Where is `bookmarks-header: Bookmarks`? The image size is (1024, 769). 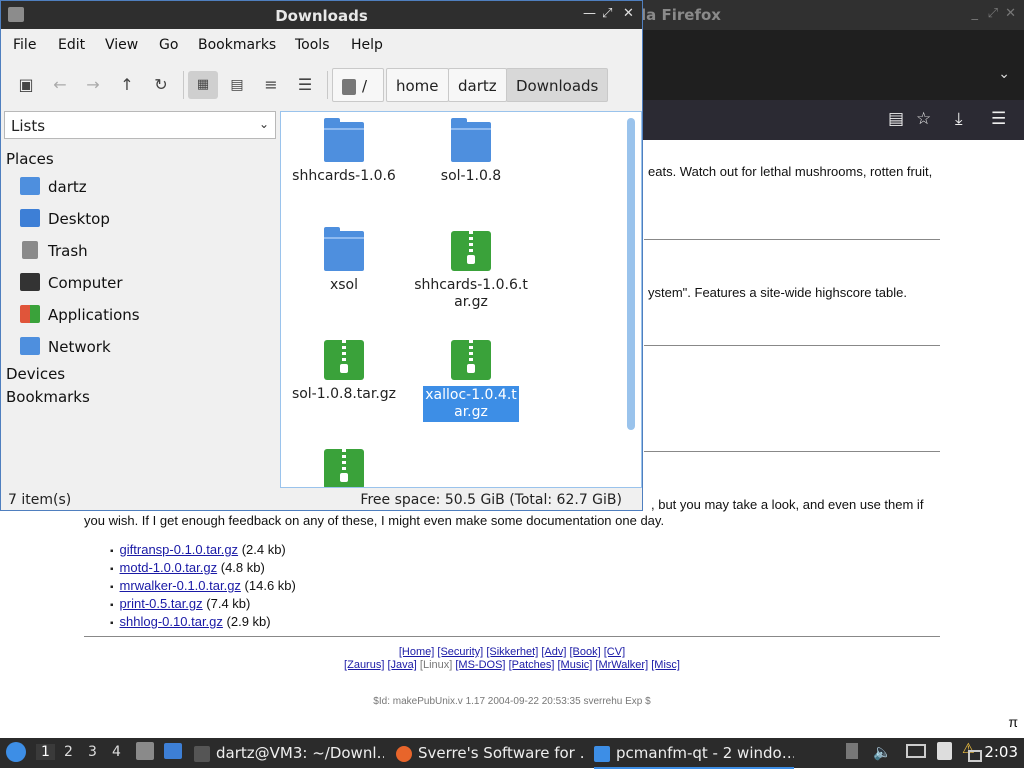
bookmarks-header: Bookmarks is located at coordinates (48, 397).